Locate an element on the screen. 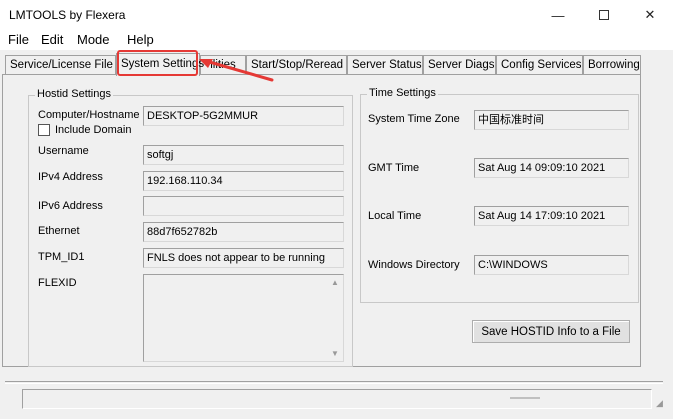 The width and height of the screenshot is (673, 419). system-time-zone-field: 中国标准时间 is located at coordinates (551, 120).